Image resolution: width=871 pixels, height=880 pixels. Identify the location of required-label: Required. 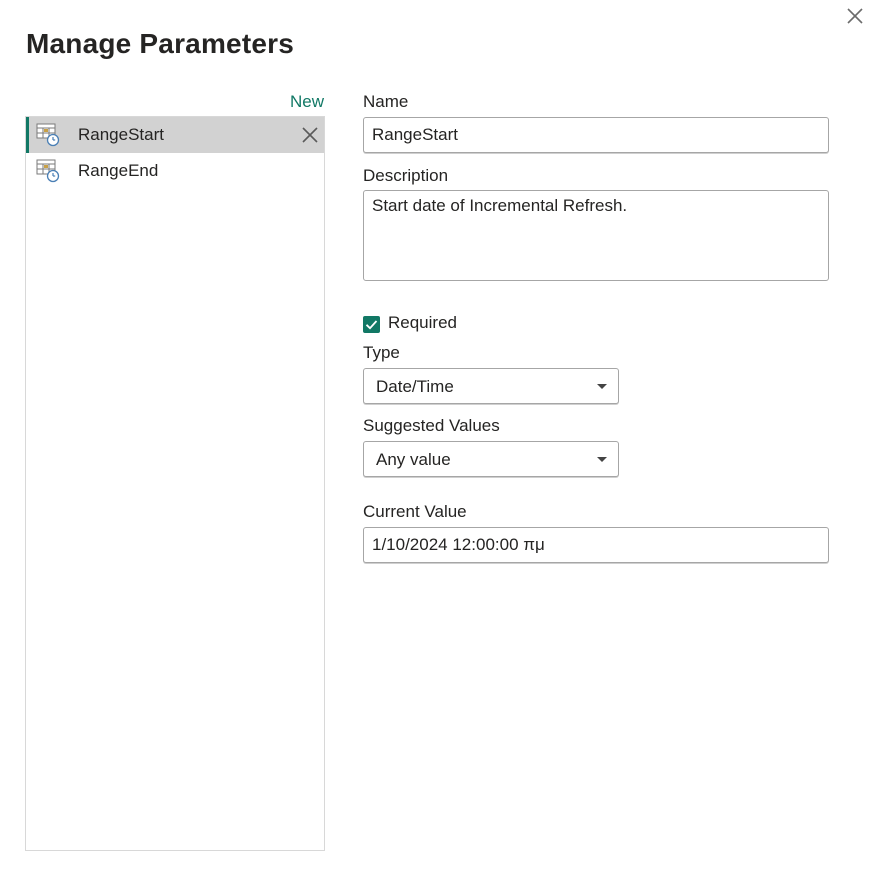
(422, 322).